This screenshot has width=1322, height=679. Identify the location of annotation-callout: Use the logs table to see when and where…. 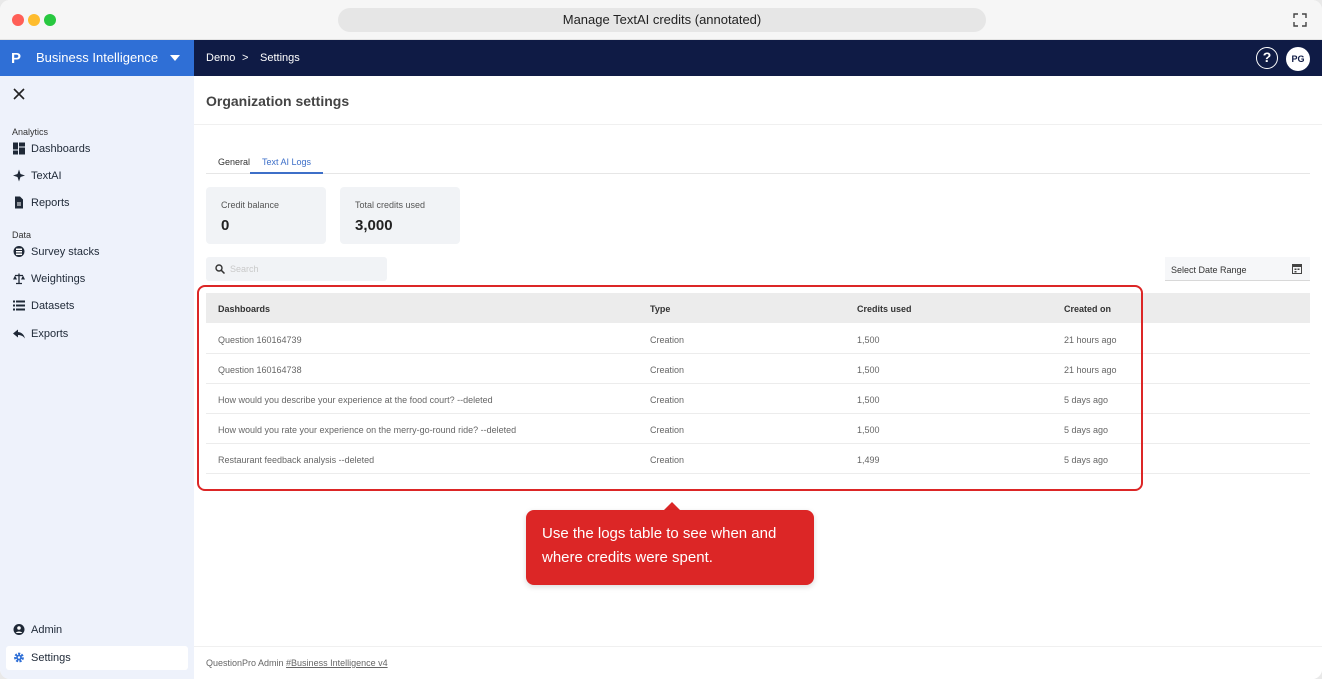
(670, 547).